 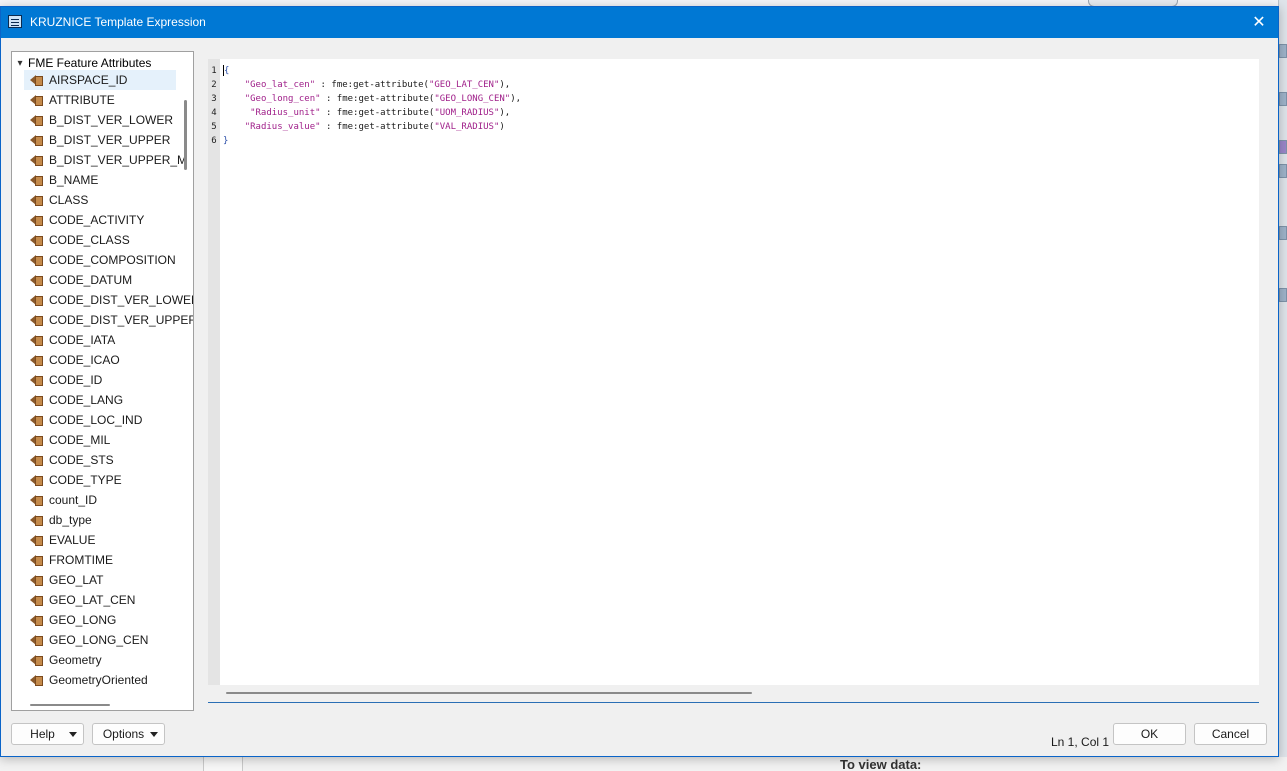 I want to click on ok-button-label: OK, so click(x=1149, y=734).